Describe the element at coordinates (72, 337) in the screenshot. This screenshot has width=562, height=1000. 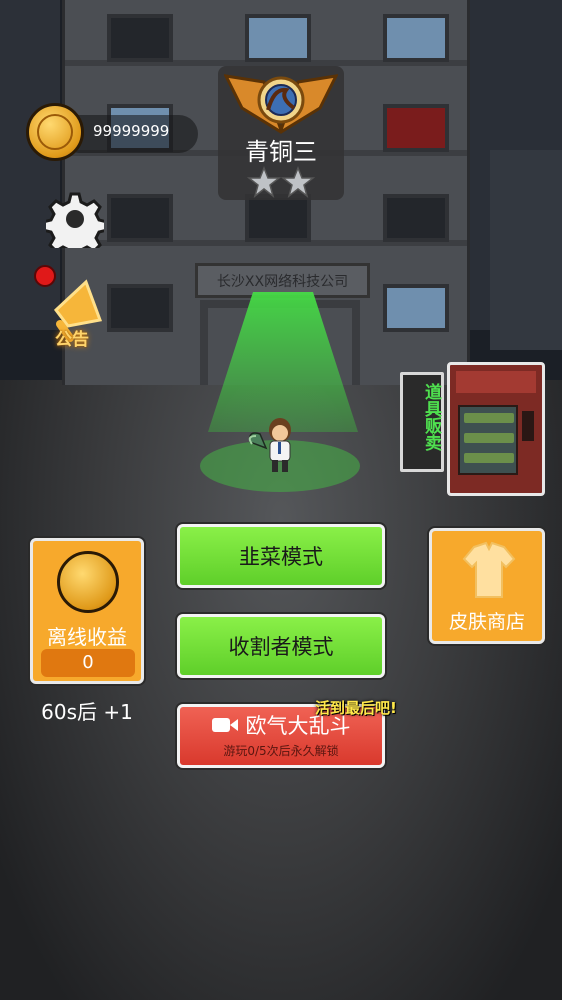
I see `notice-label: 公告` at that location.